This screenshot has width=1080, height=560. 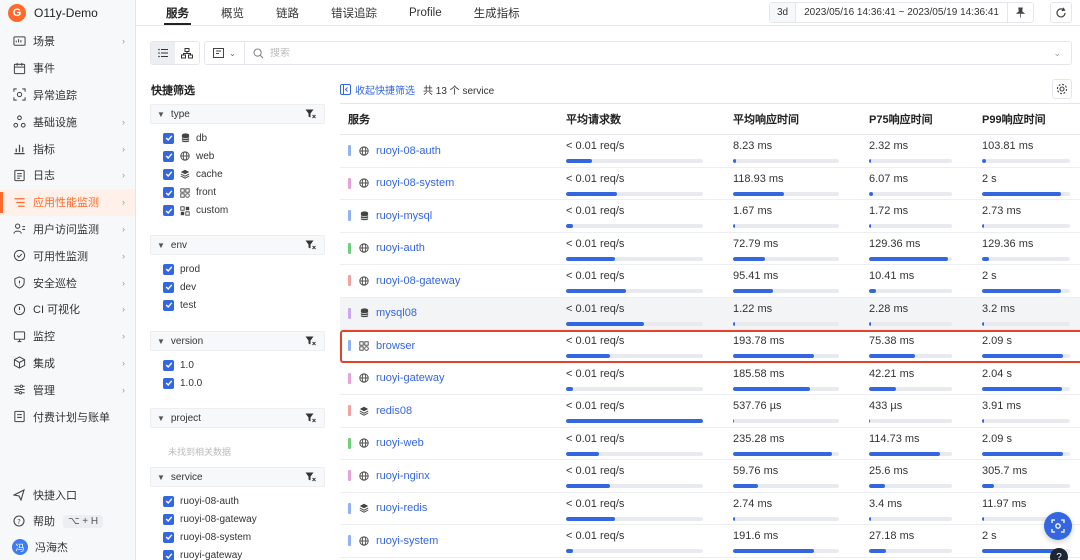 I want to click on filter-group-header: ▼ project, so click(x=237, y=418).